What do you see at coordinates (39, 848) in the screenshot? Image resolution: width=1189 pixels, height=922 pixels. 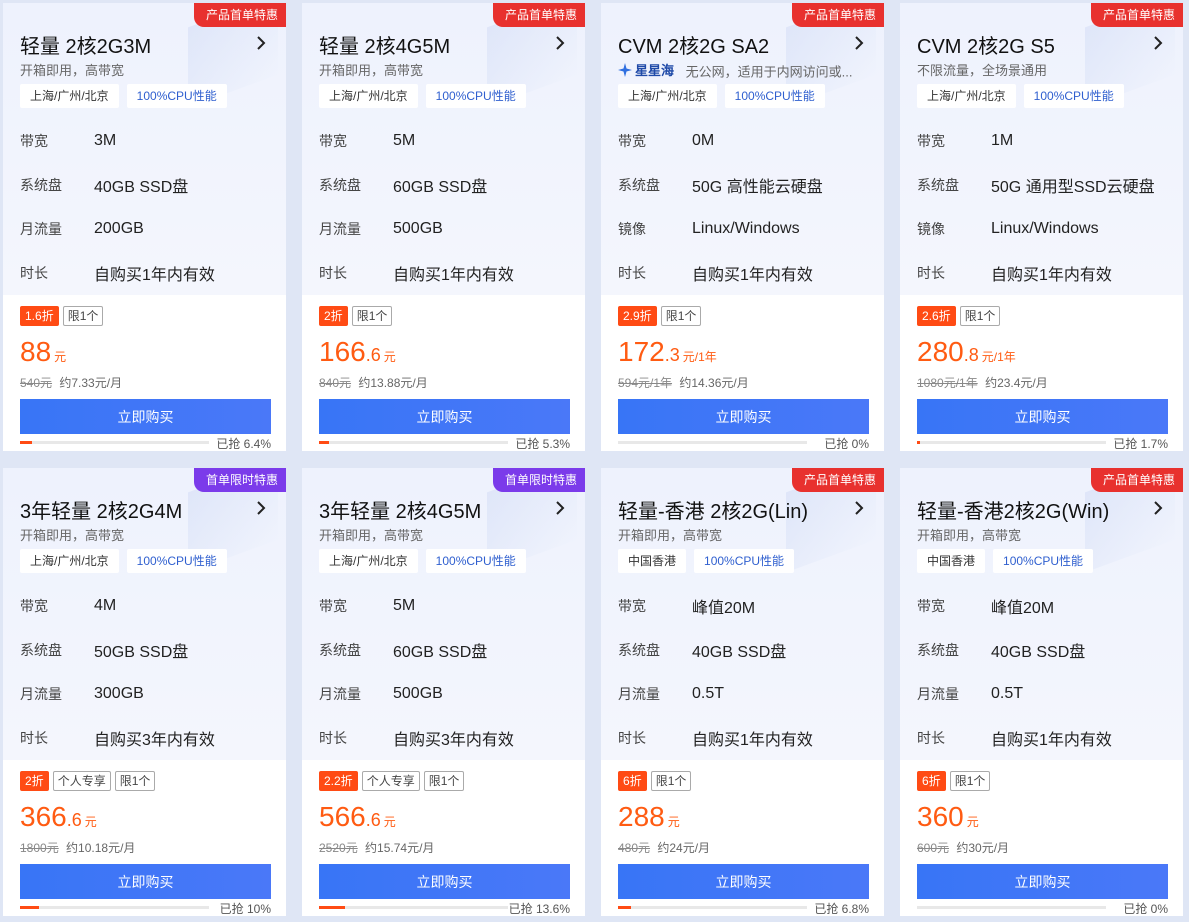 I see `original-price: 1800元` at bounding box center [39, 848].